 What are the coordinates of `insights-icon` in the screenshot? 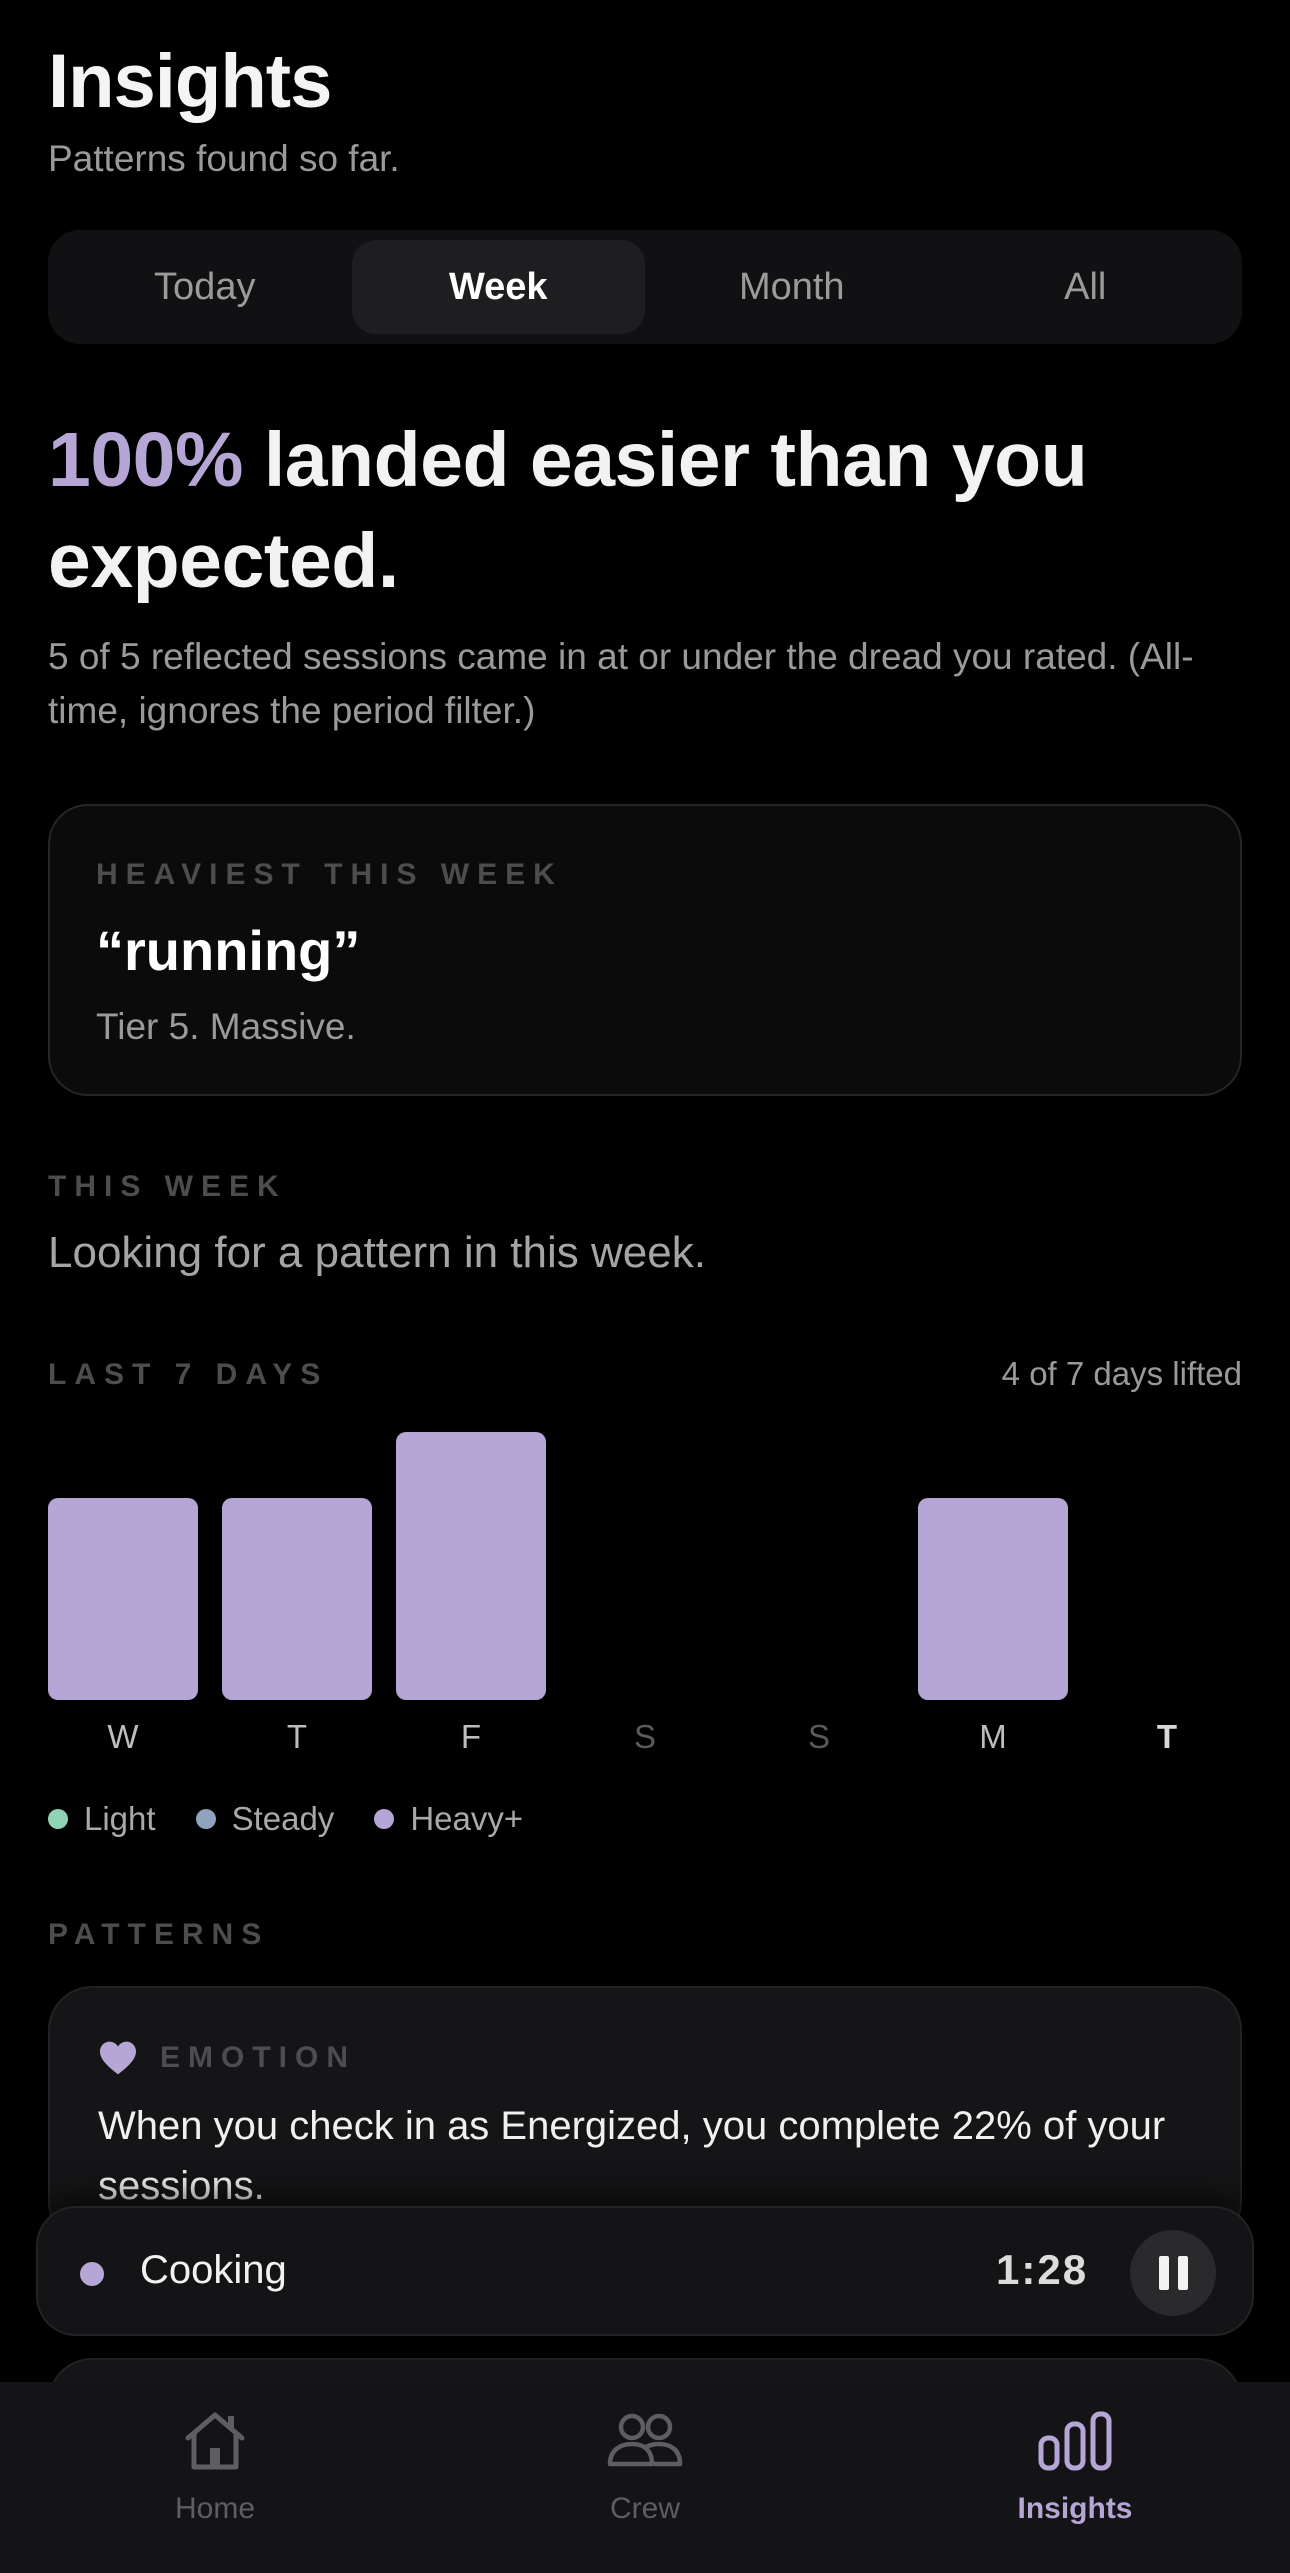 It's located at (1075, 2441).